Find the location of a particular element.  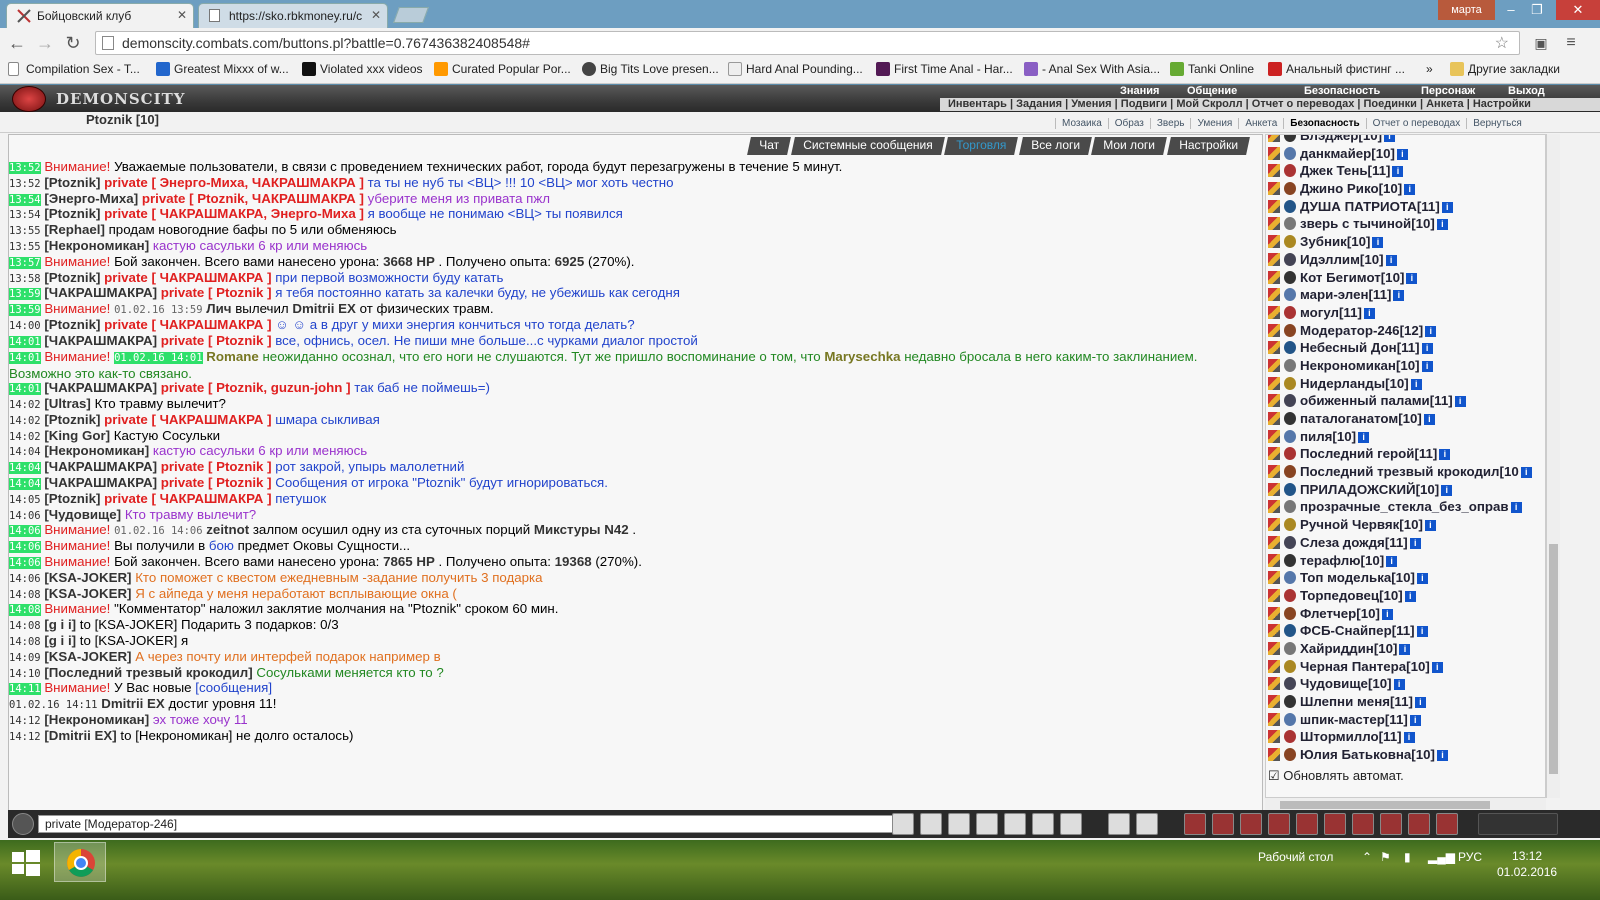

menu-icon: ≡ is located at coordinates (1571, 43).